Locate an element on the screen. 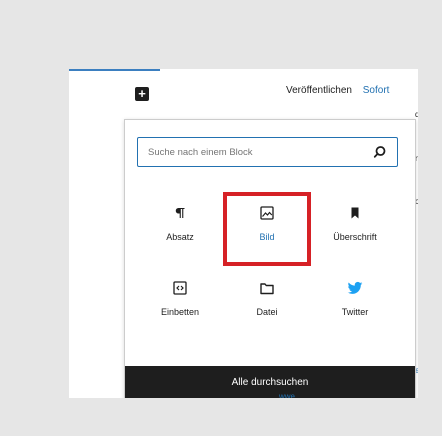 This screenshot has height=436, width=442. block-label: Twitter is located at coordinates (355, 312).